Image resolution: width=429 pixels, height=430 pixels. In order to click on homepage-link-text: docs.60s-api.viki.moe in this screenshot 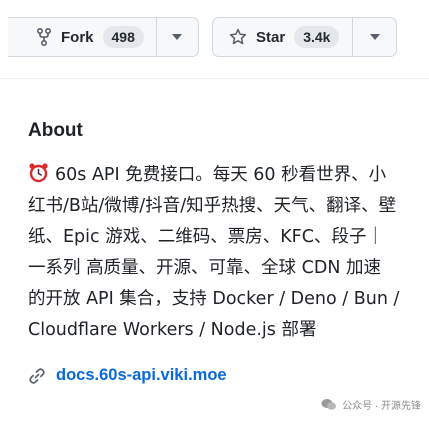, I will do `click(141, 375)`.